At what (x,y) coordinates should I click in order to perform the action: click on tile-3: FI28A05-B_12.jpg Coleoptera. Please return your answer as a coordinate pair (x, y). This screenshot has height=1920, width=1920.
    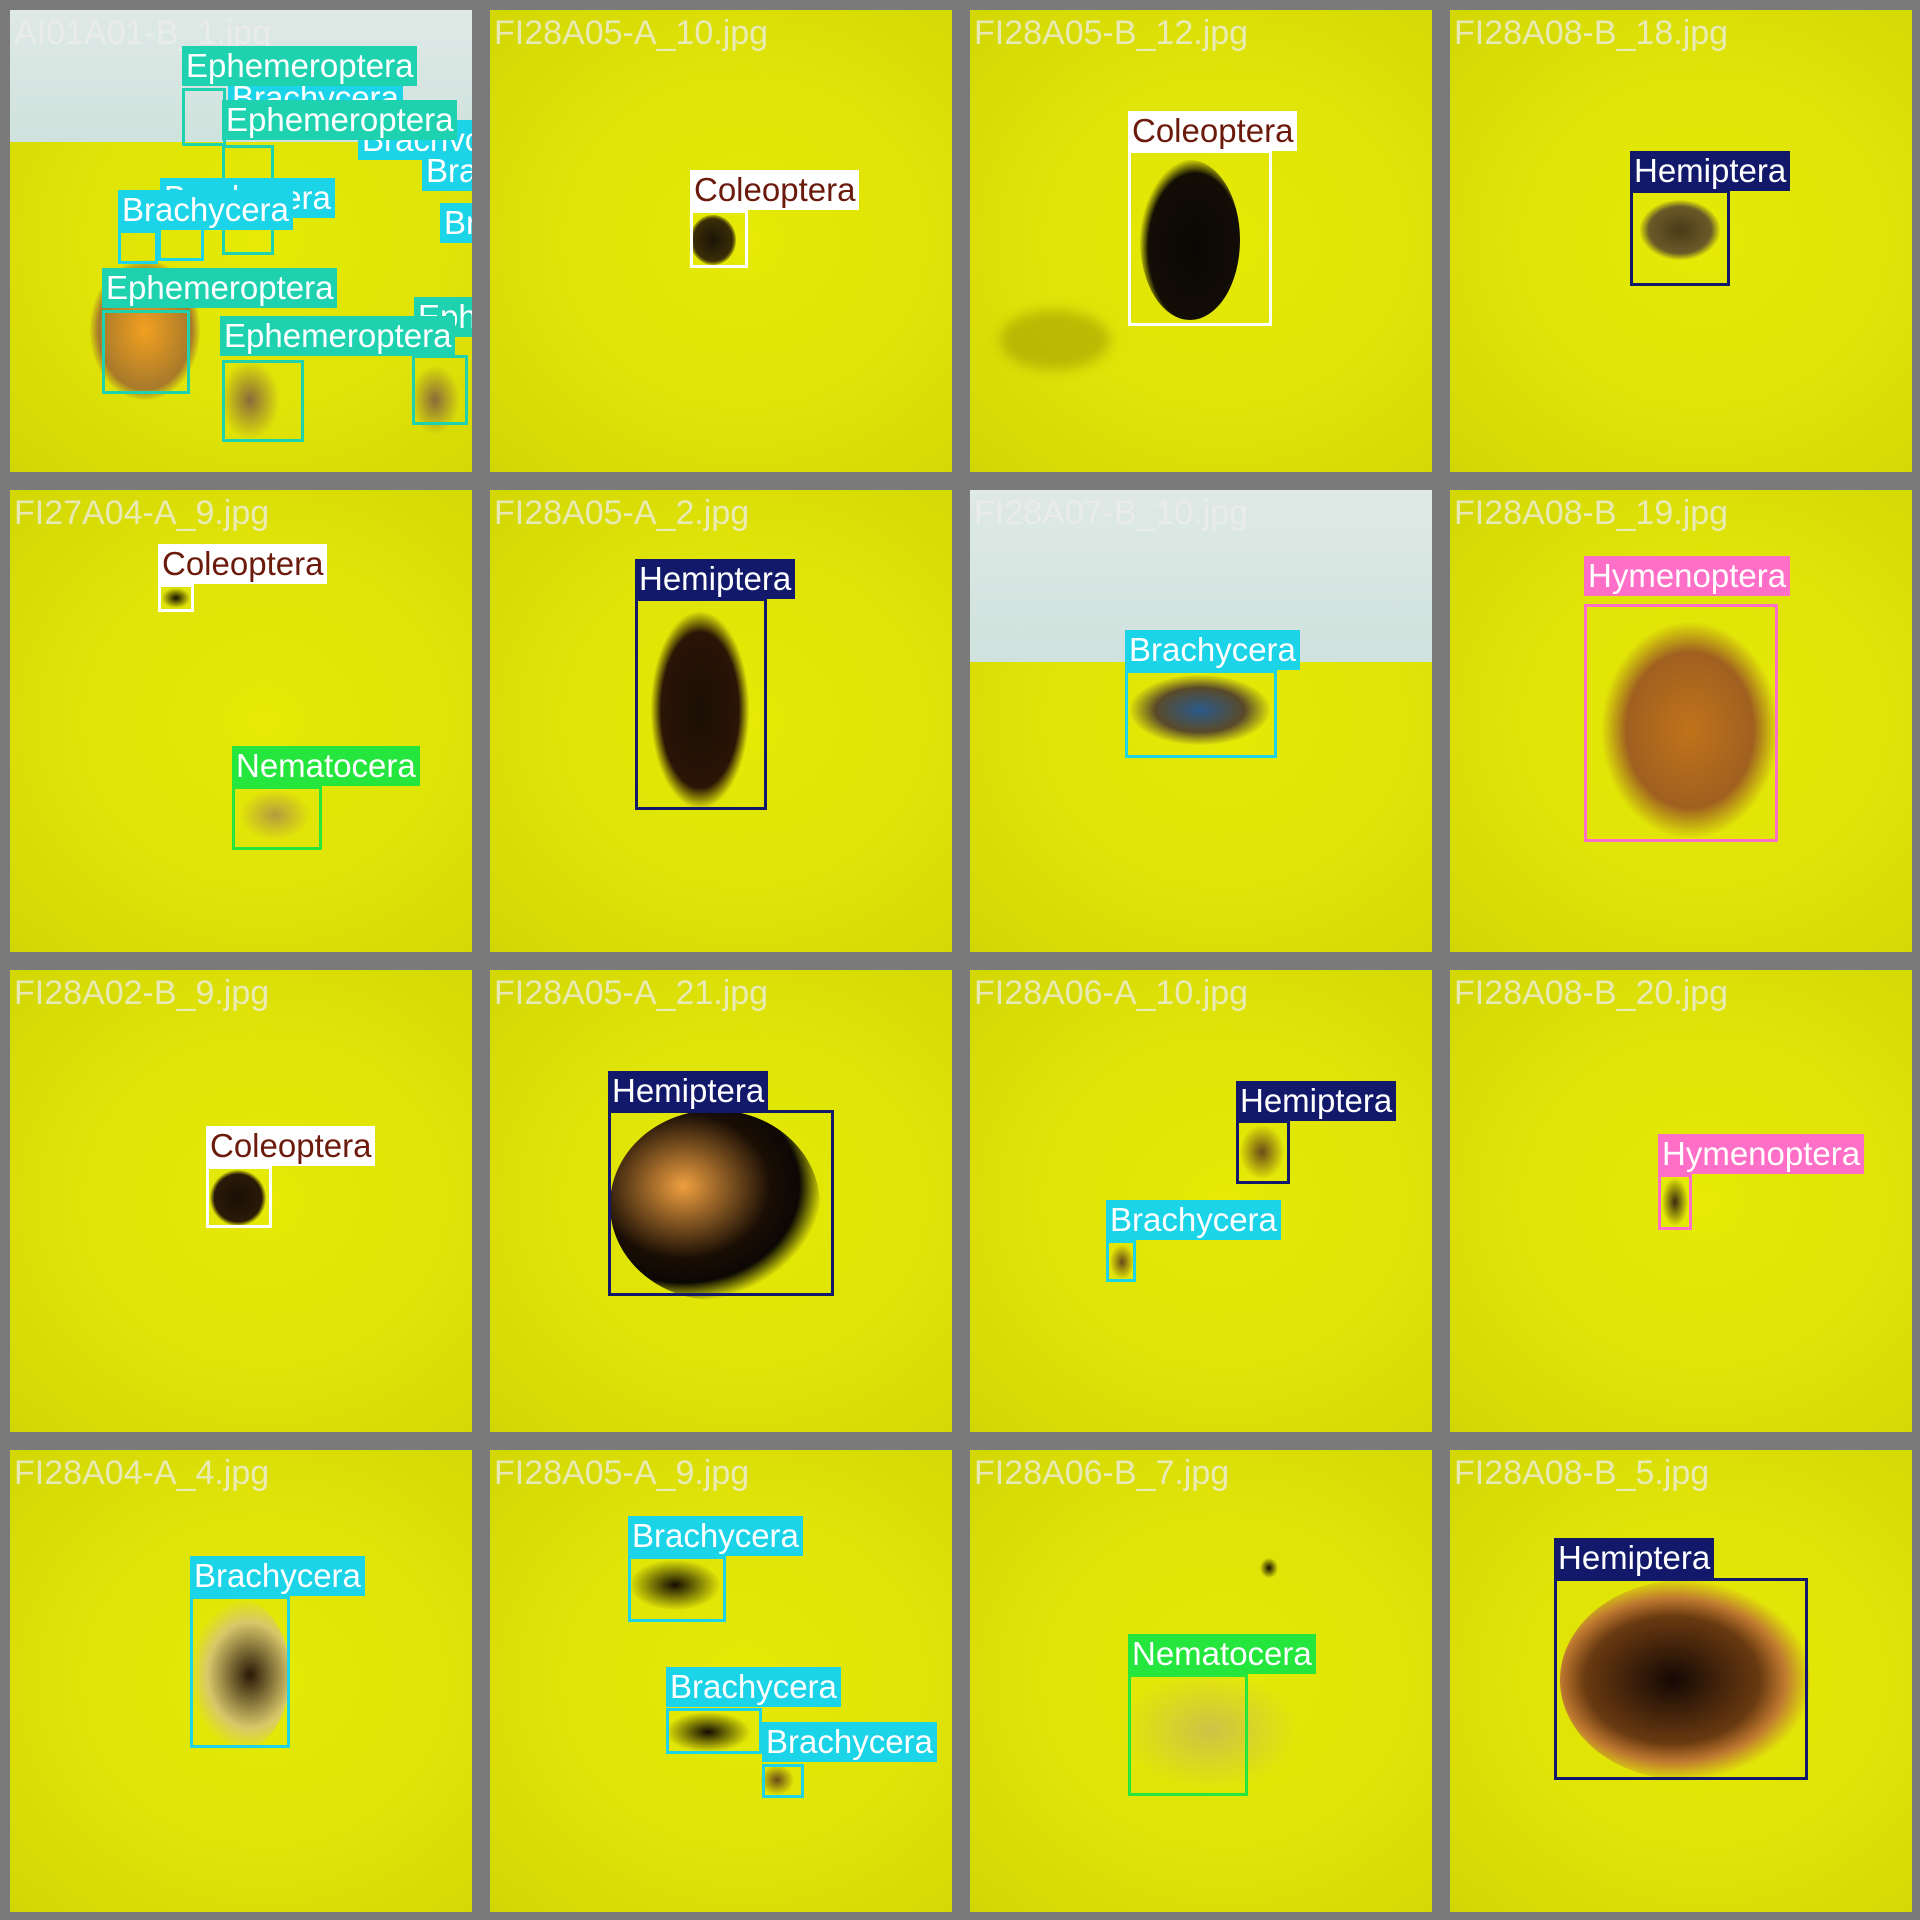
    Looking at the image, I should click on (1201, 241).